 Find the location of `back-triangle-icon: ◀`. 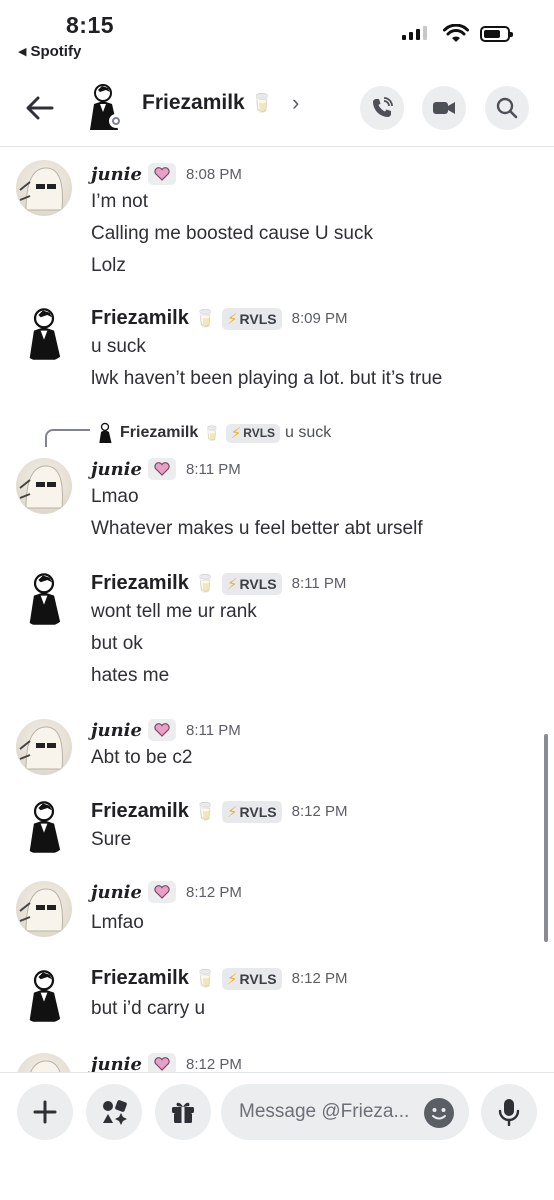

back-triangle-icon: ◀ is located at coordinates (22, 52).